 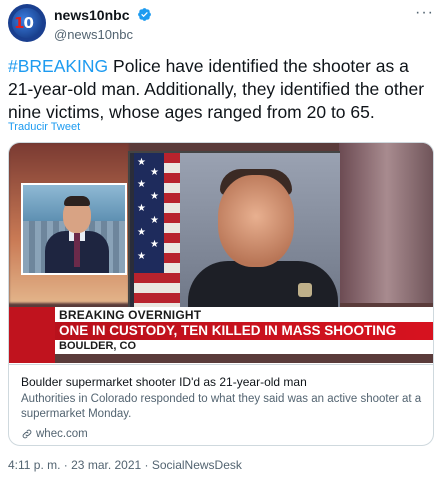 What do you see at coordinates (103, 24) in the screenshot?
I see `author-block: news10nbc @news10nbc` at bounding box center [103, 24].